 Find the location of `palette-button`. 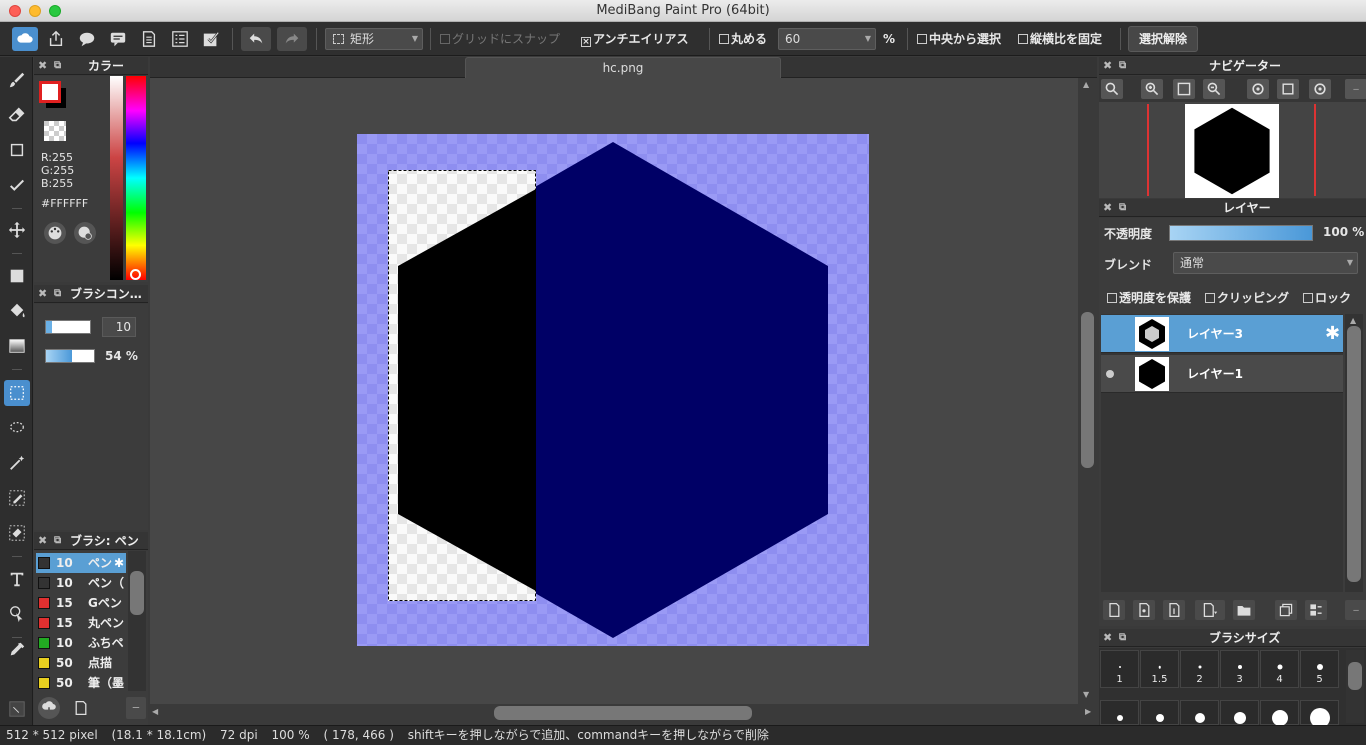

palette-button is located at coordinates (55, 233).